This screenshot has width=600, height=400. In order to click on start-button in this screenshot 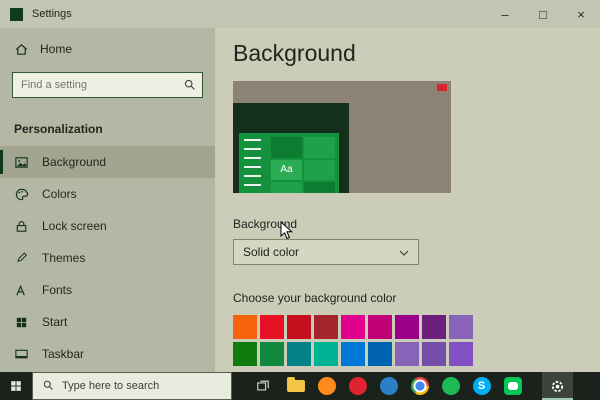, I will do `click(16, 386)`.